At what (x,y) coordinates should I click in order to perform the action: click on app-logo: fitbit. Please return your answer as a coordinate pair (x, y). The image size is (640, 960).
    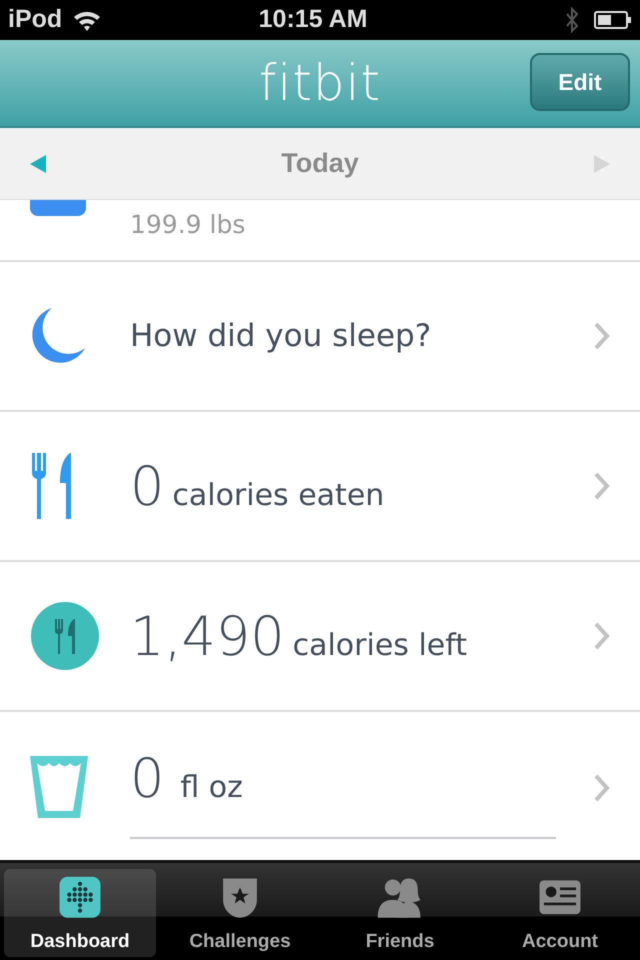
    Looking at the image, I should click on (320, 83).